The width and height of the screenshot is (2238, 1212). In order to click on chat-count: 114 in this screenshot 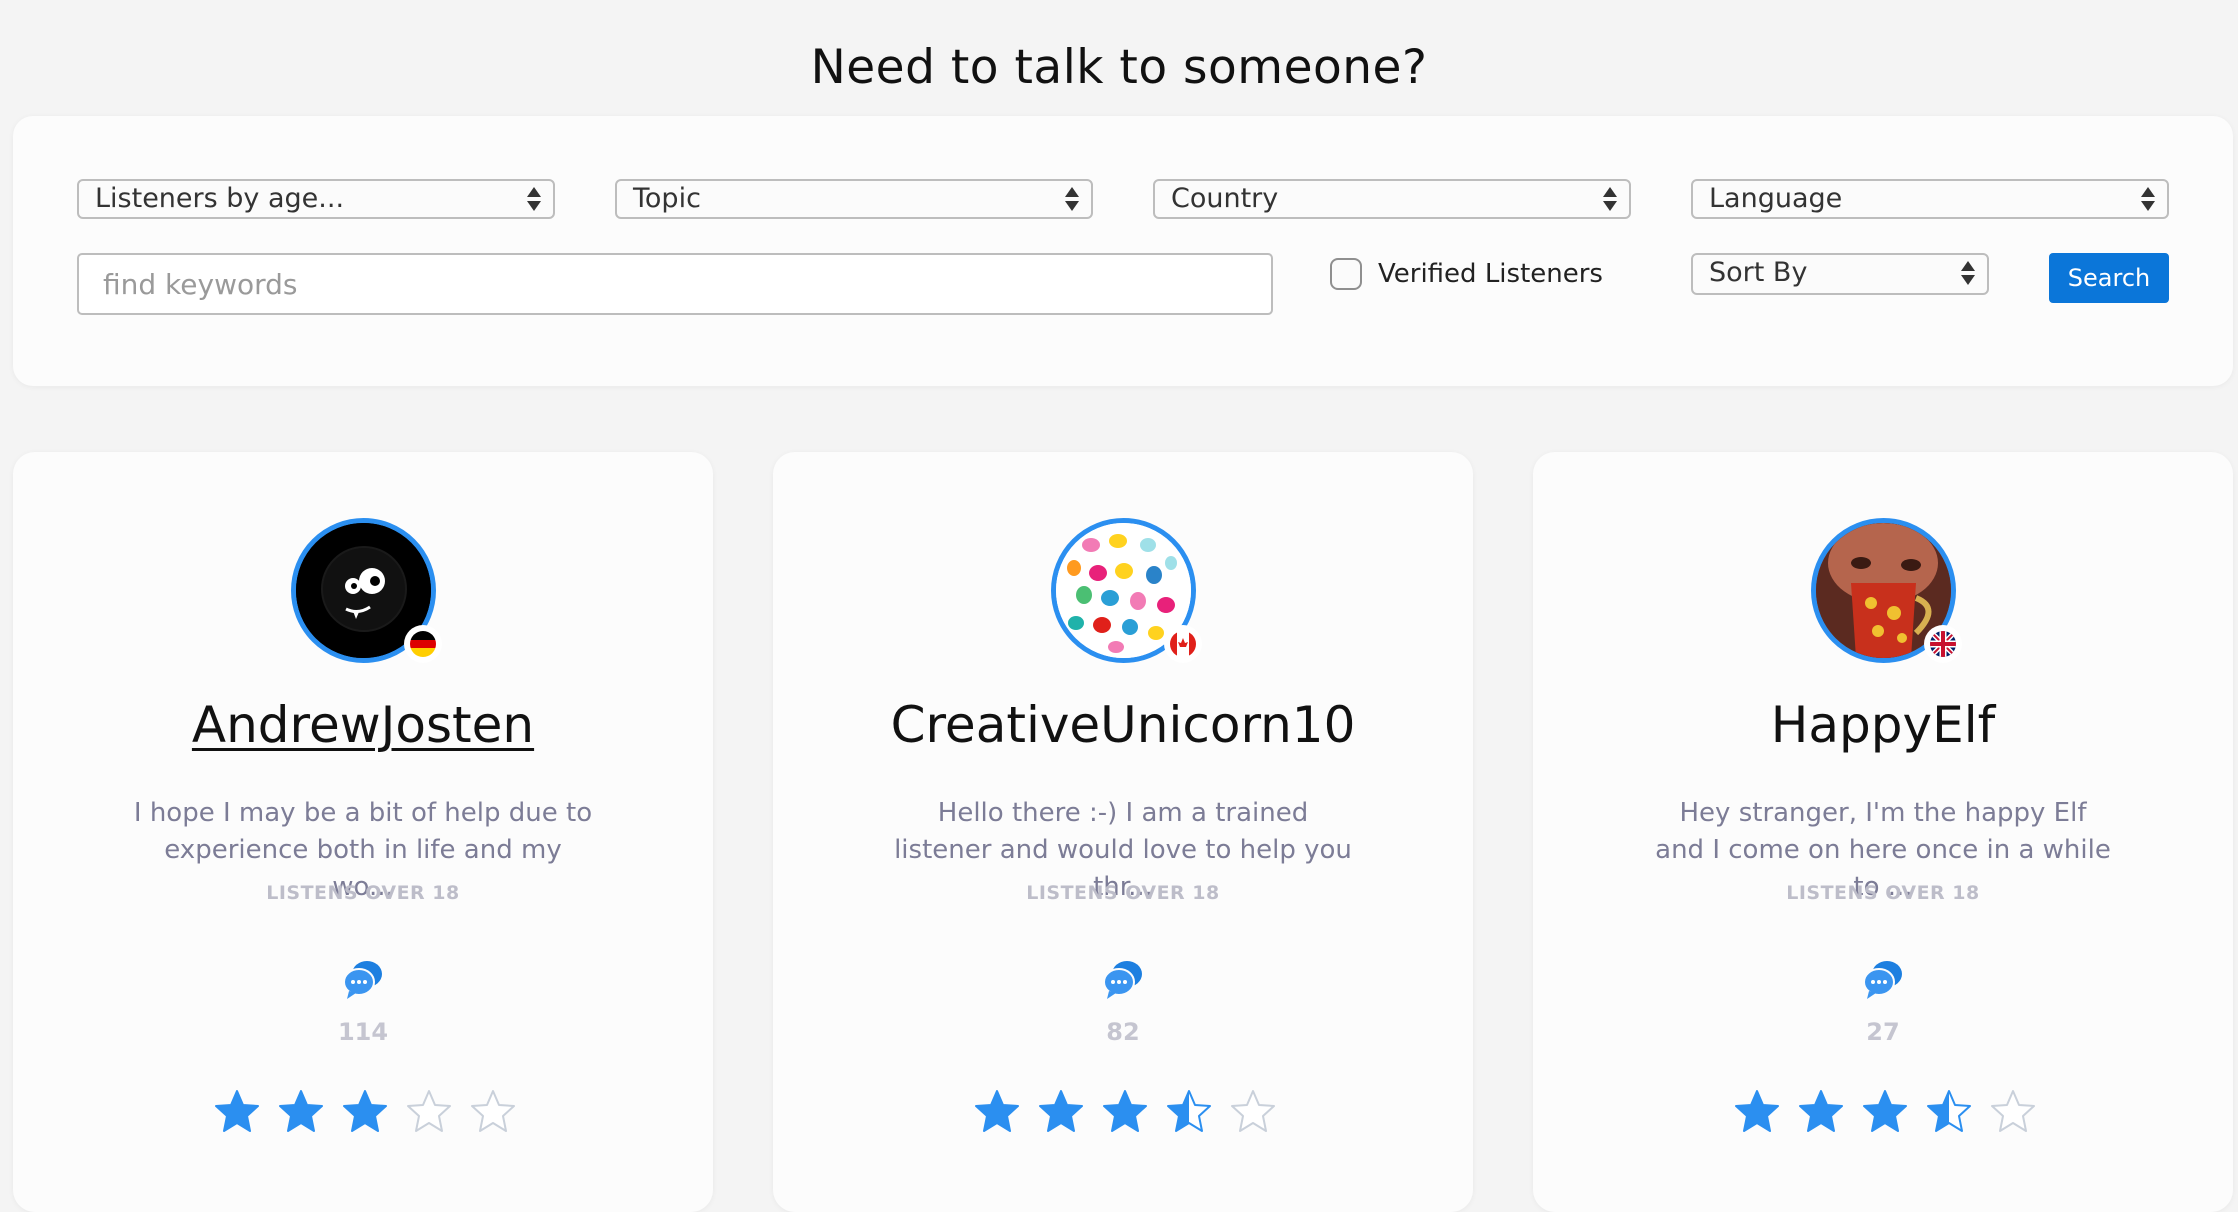, I will do `click(363, 1032)`.